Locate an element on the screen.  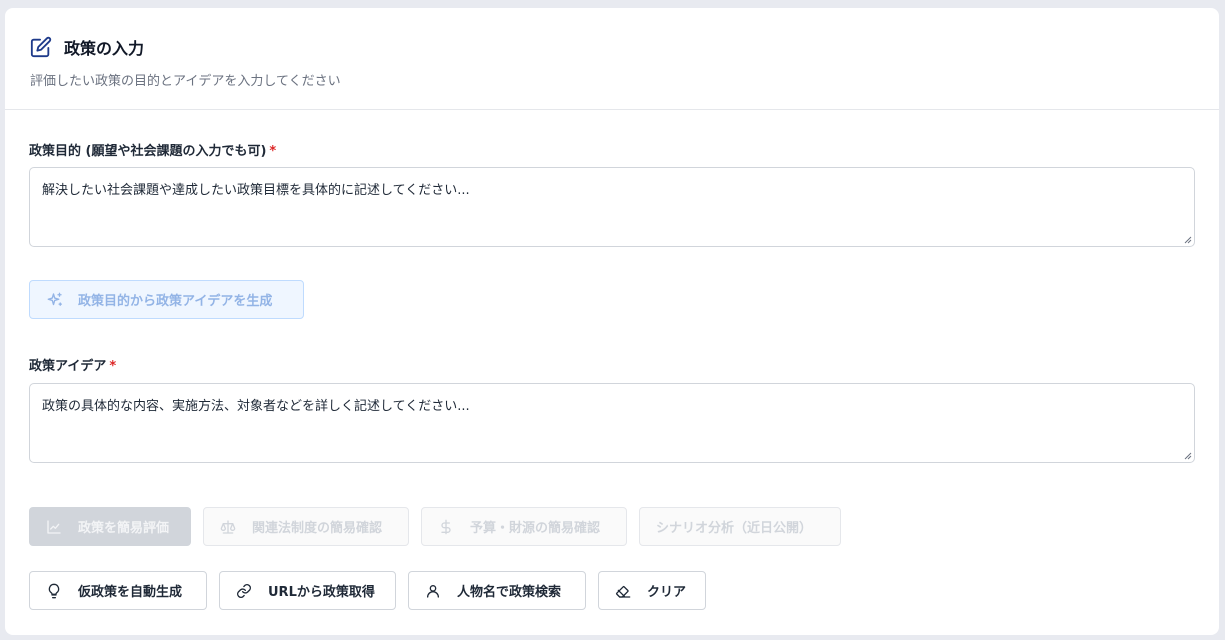
person-search-button: 人物名で政策検索 is located at coordinates (497, 590).